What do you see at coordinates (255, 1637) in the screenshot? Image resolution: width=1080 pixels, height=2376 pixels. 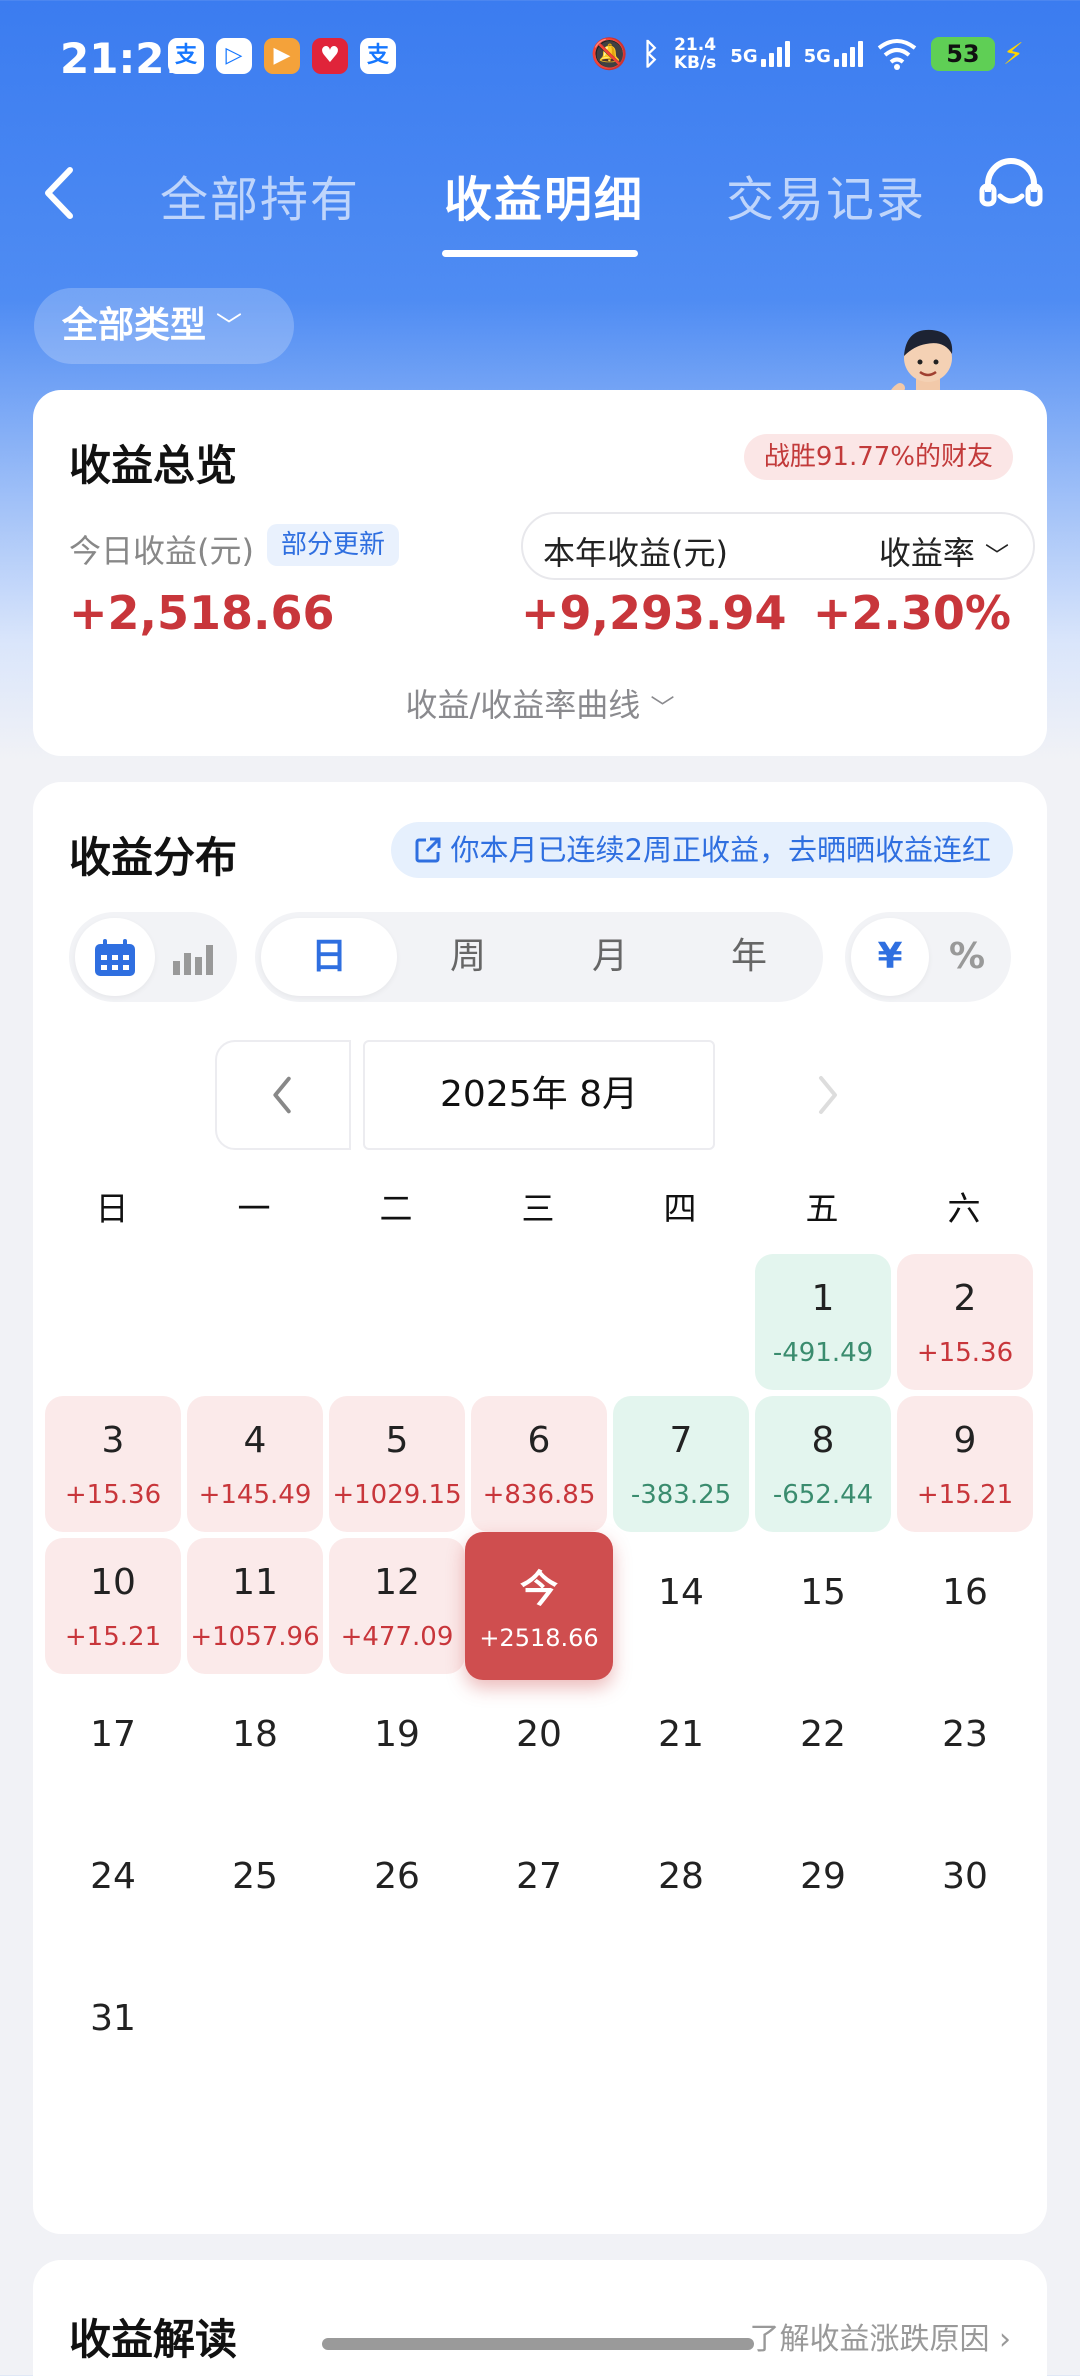 I see `day-earnings-value: +1057.96` at bounding box center [255, 1637].